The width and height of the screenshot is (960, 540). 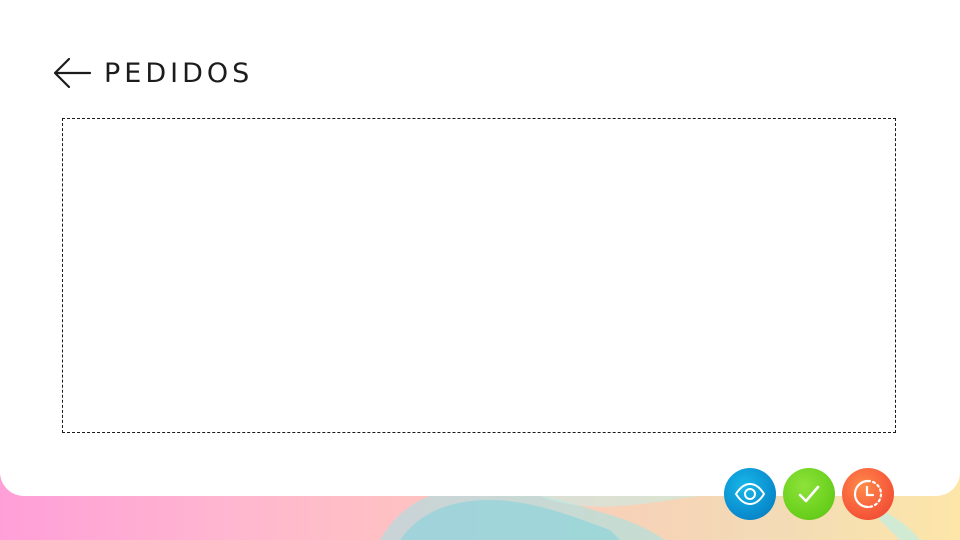 I want to click on view-button, so click(x=750, y=494).